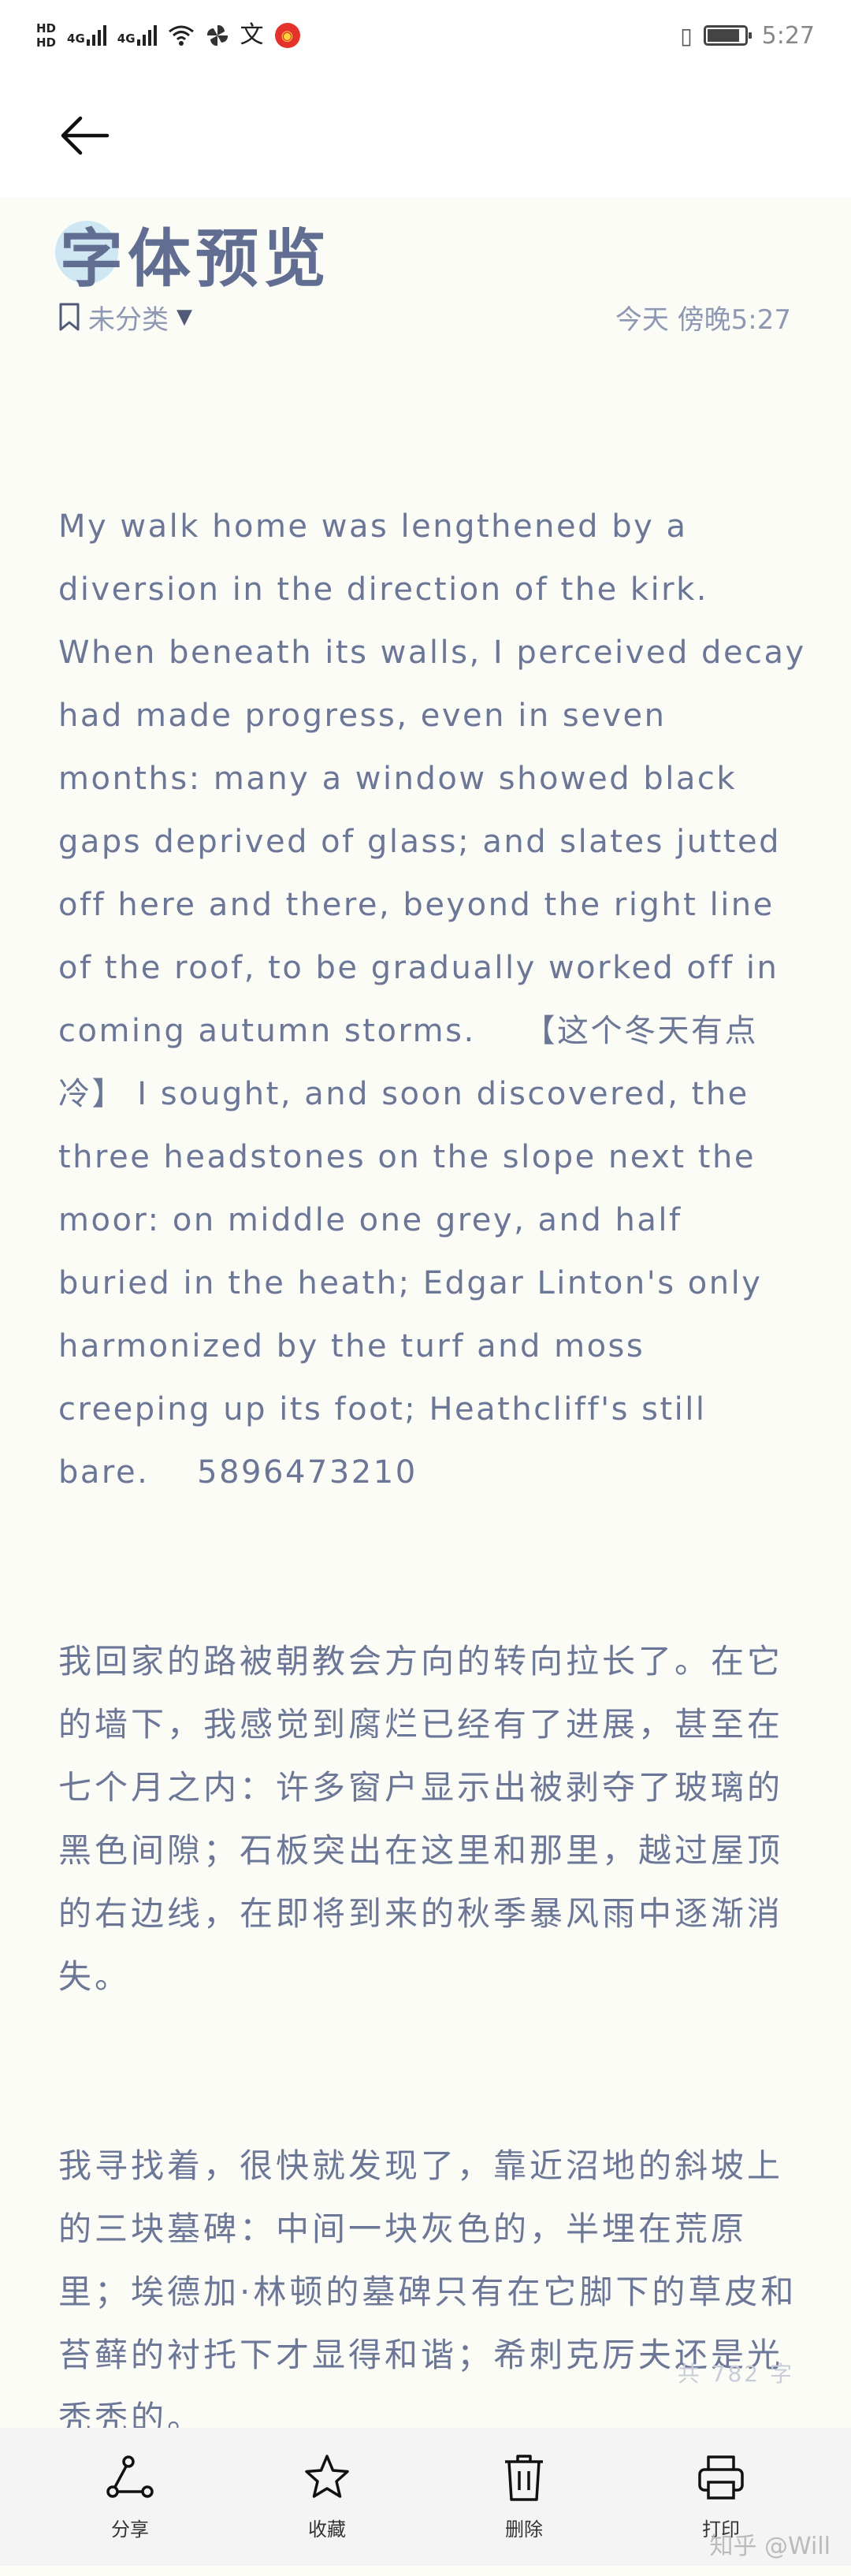 The width and height of the screenshot is (851, 2576). Describe the element at coordinates (76, 39) in the screenshot. I see `network-type-1: 4G` at that location.